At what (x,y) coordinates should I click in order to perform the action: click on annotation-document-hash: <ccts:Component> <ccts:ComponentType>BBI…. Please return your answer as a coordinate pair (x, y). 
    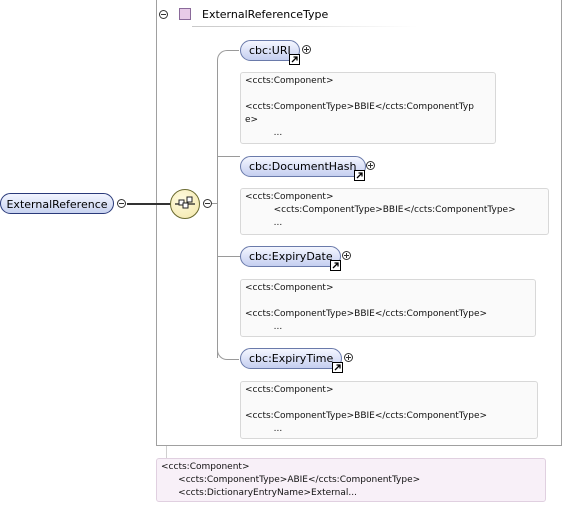
    Looking at the image, I should click on (394, 211).